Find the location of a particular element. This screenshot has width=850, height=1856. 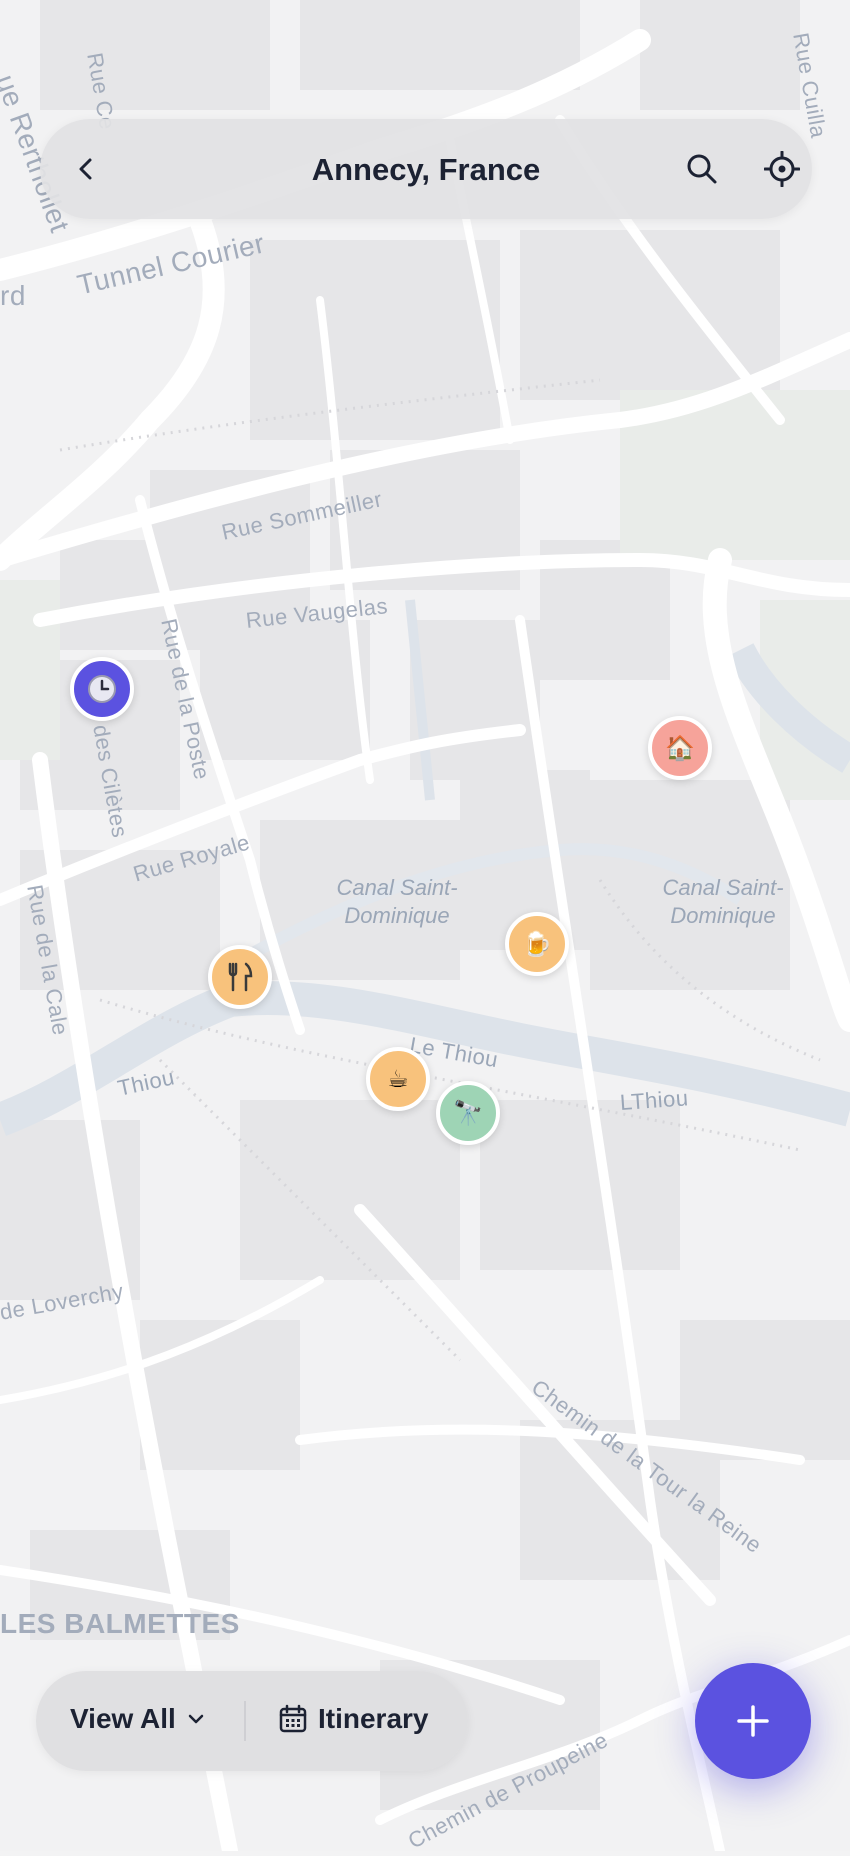

telescope-icon: 🔭 is located at coordinates (468, 1113).